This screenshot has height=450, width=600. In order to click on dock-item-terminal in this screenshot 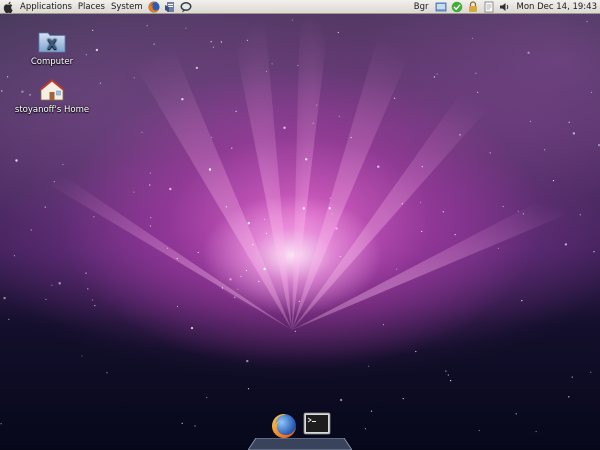, I will do `click(318, 426)`.